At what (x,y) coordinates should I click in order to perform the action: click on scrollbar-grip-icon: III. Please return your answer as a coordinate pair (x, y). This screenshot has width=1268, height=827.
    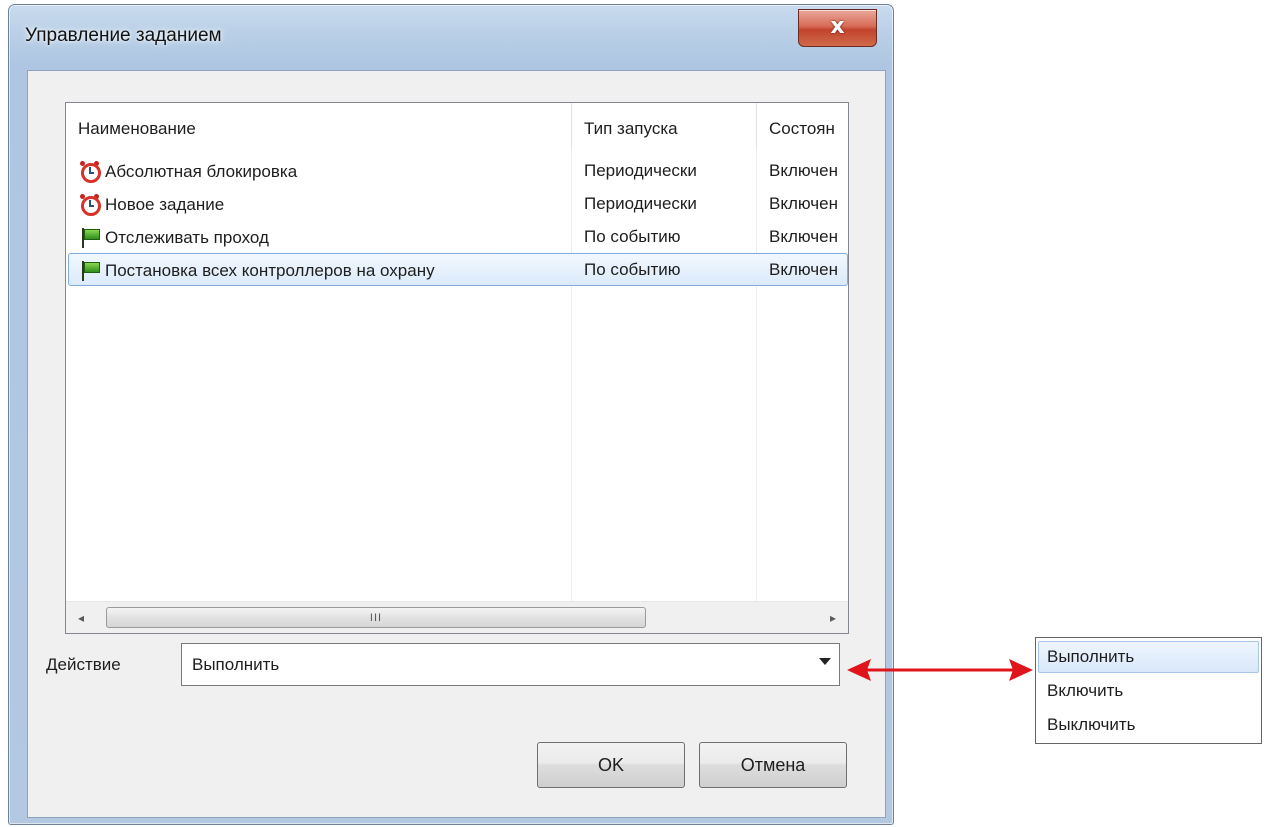
    Looking at the image, I should click on (376, 617).